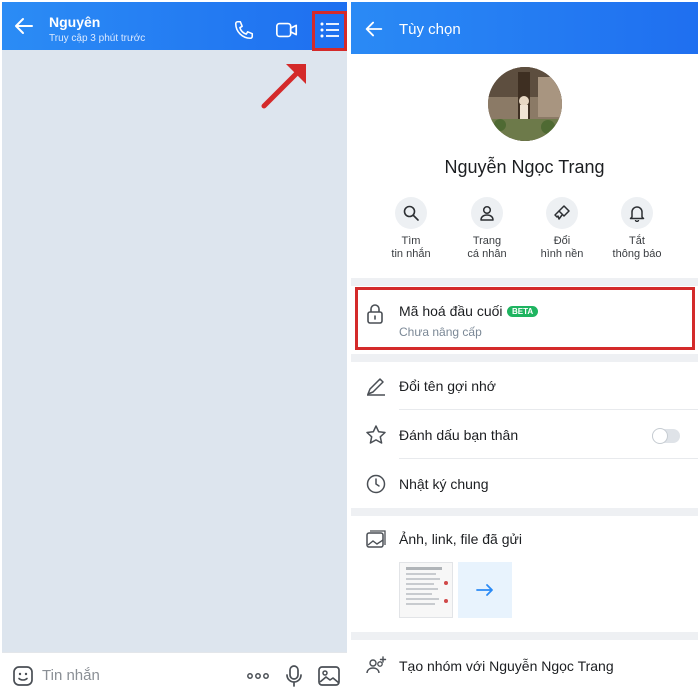 This screenshot has height=700, width=700. What do you see at coordinates (524, 574) in the screenshot?
I see `shared-media-section: Ảnh, link, file đã gửi` at bounding box center [524, 574].